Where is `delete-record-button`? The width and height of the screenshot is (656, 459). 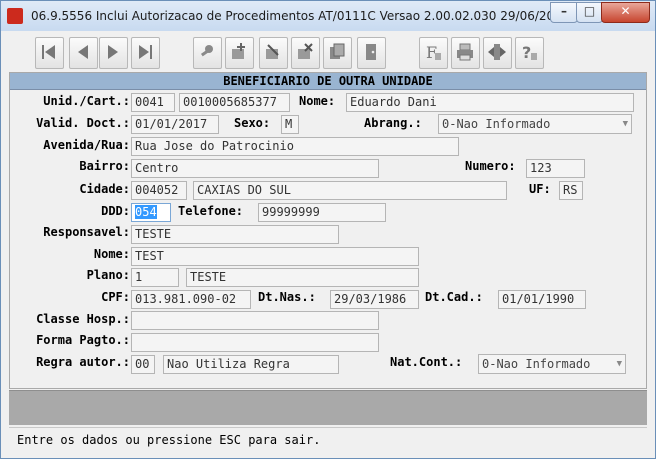 delete-record-button is located at coordinates (305, 53).